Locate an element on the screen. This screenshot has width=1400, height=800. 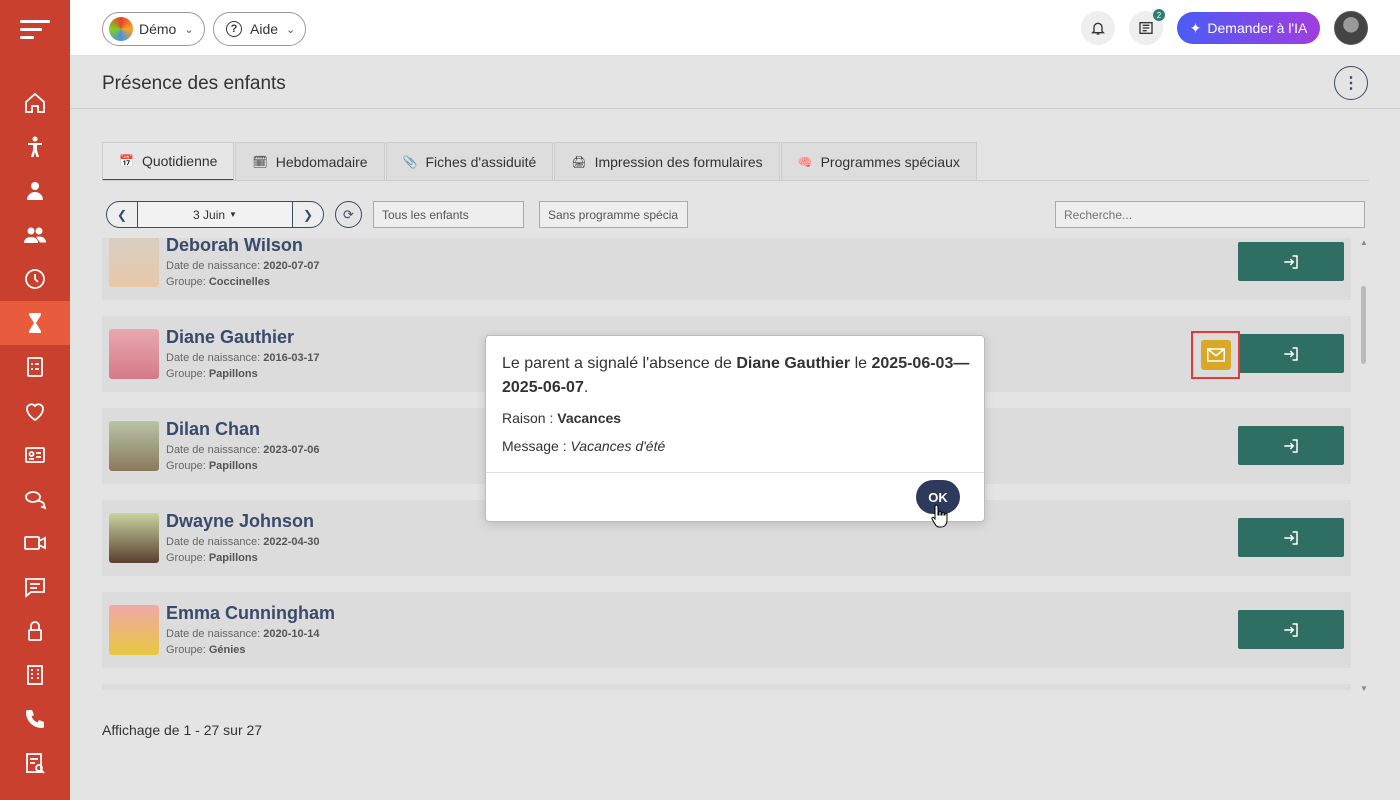
heart-icon is located at coordinates (35, 411).